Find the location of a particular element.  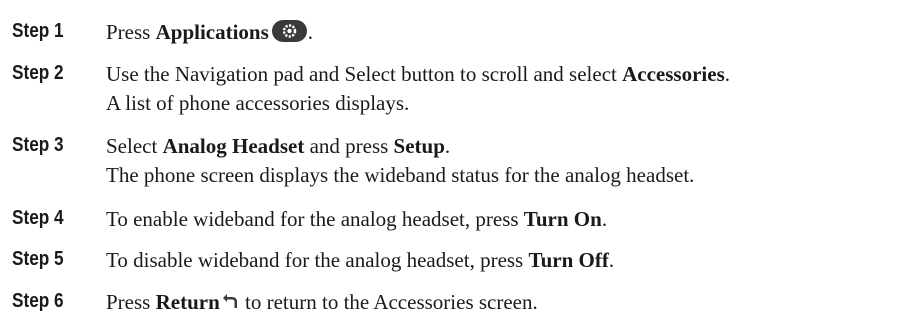

ui-term: Analog Headset is located at coordinates (233, 146).